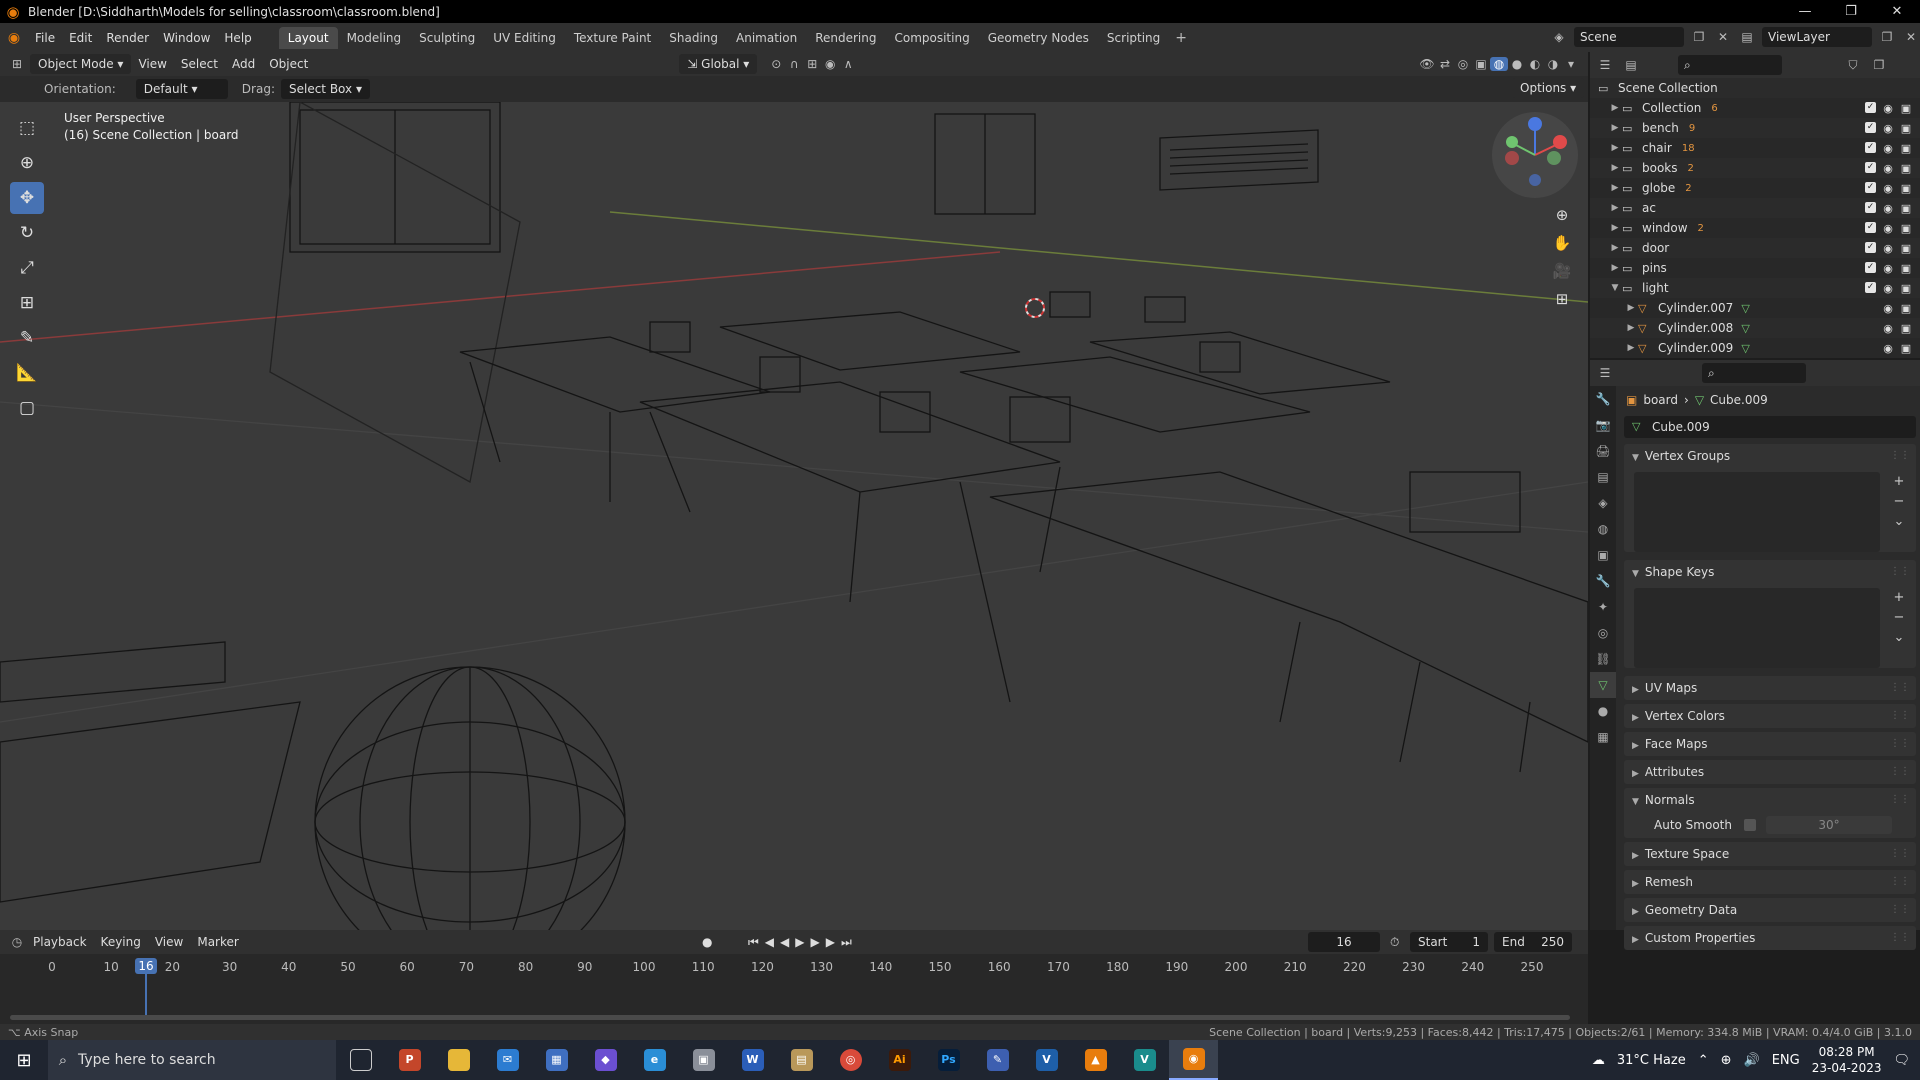  Describe the element at coordinates (1603, 425) in the screenshot. I see `render-tab-icon: 📷` at that location.